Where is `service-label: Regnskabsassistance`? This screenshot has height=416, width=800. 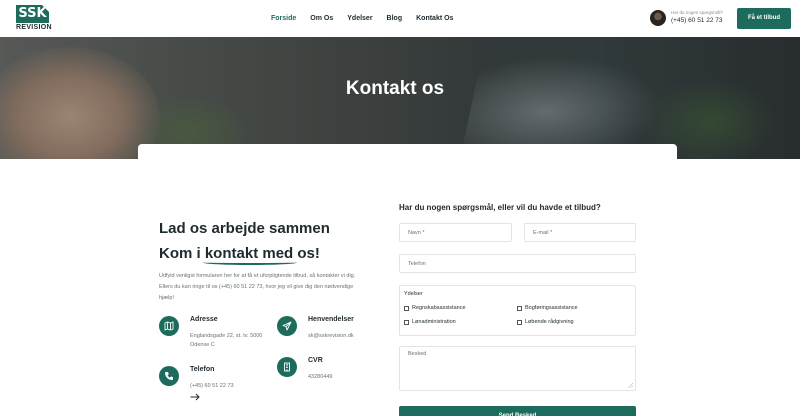
service-label: Regnskabsassistance is located at coordinates (439, 308).